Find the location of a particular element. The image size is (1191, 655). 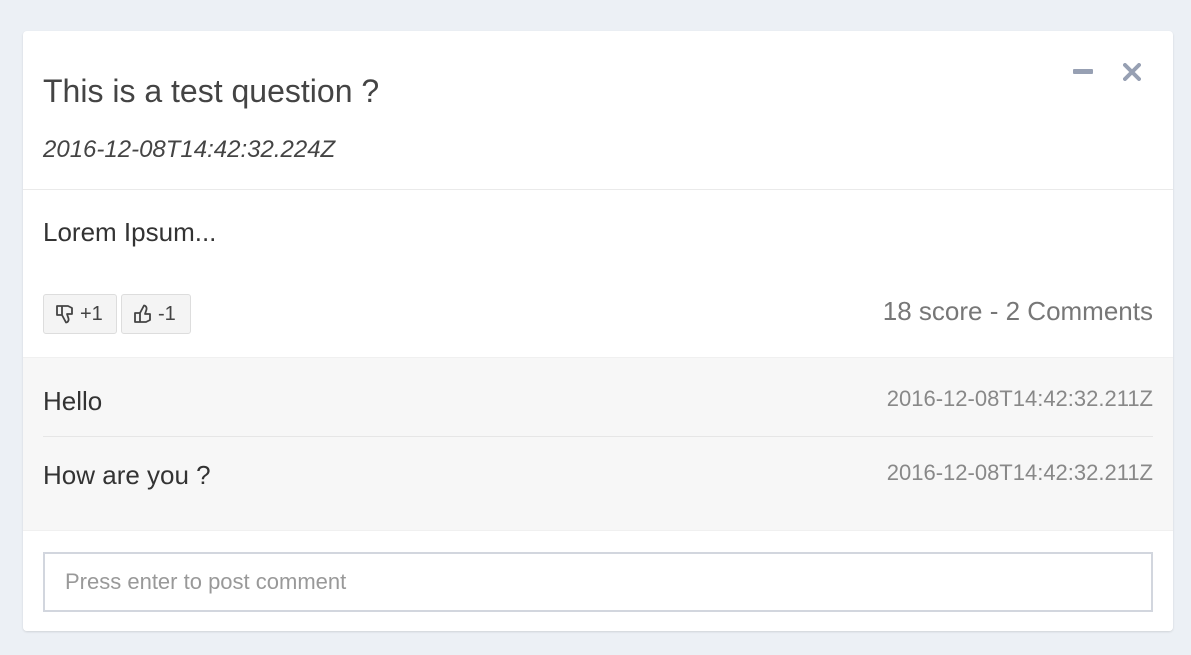

minimize-button is located at coordinates (1083, 72).